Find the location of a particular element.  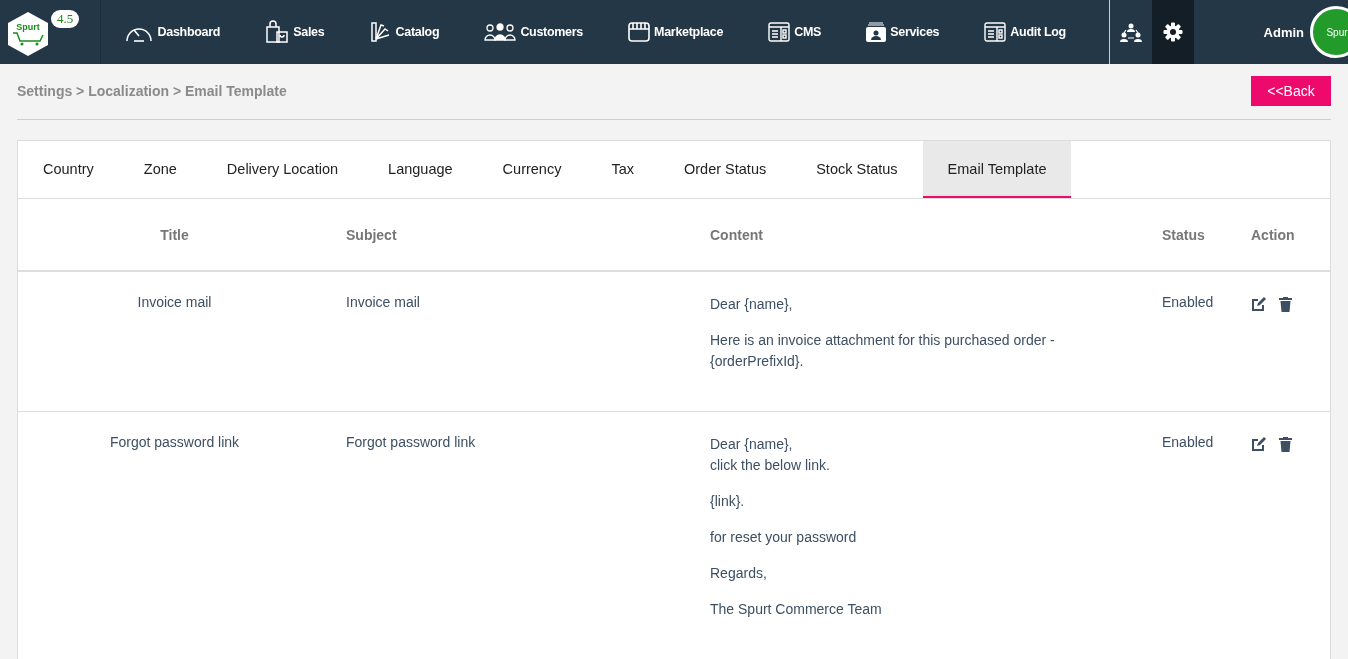

tab: Country is located at coordinates (68, 169).